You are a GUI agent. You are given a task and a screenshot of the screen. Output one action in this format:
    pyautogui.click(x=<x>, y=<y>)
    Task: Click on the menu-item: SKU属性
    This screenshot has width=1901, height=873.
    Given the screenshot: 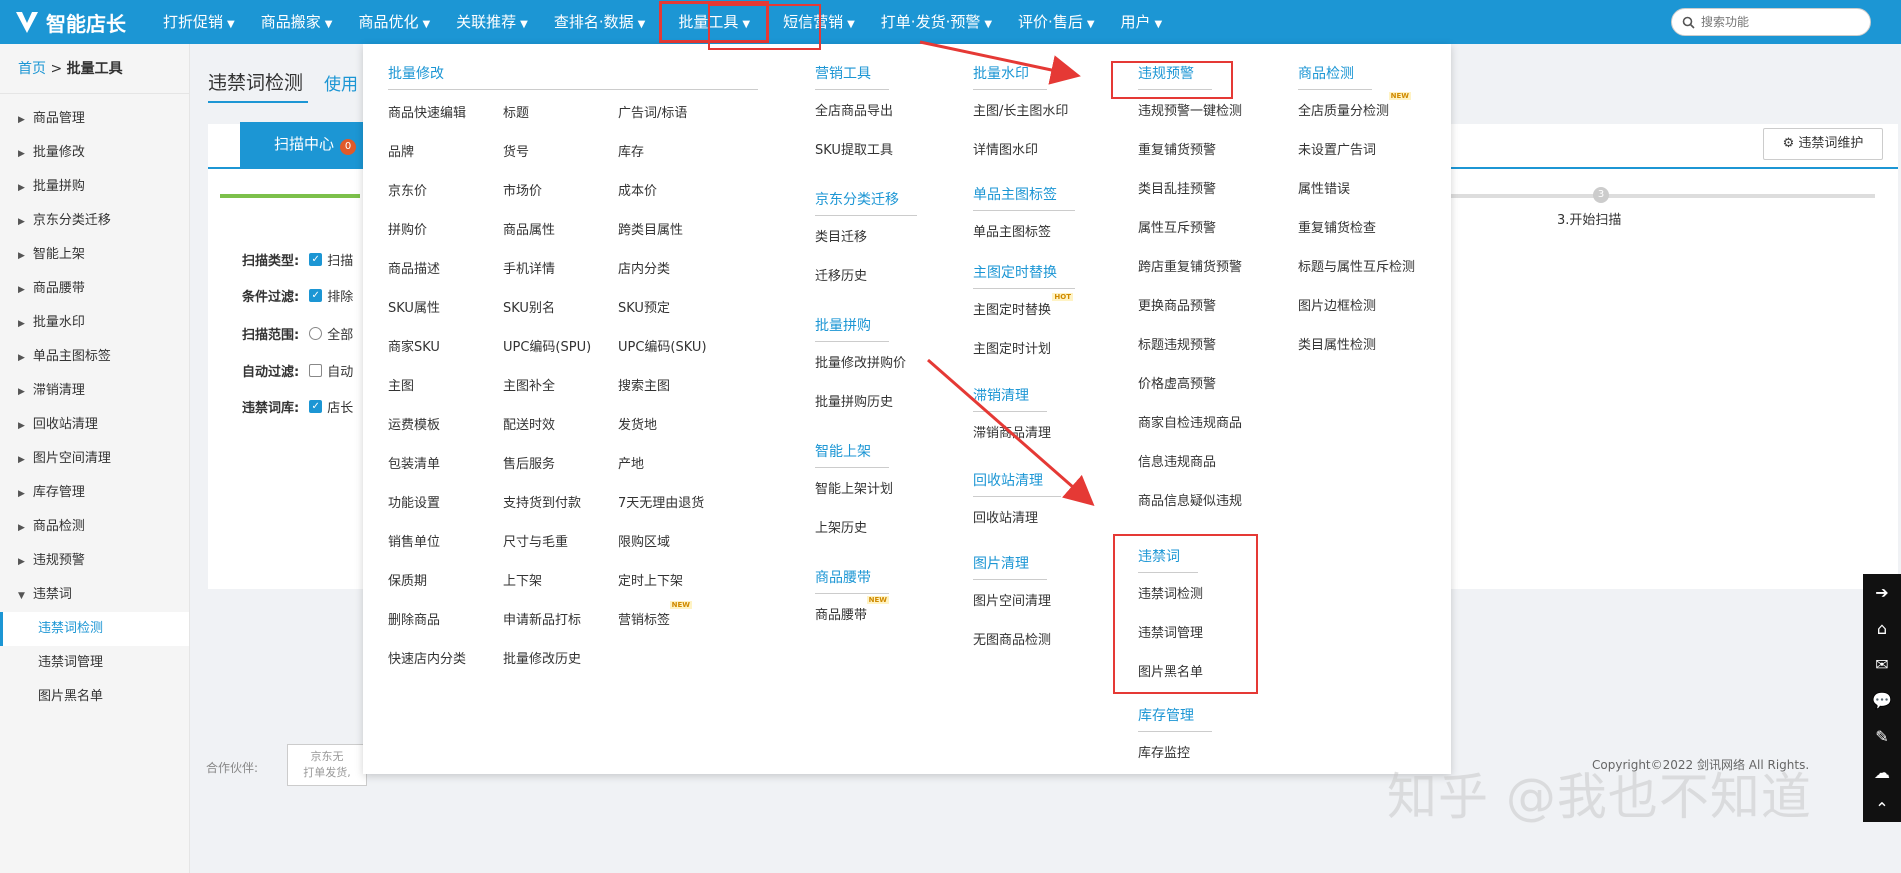 What is the action you would take?
    pyautogui.click(x=414, y=306)
    